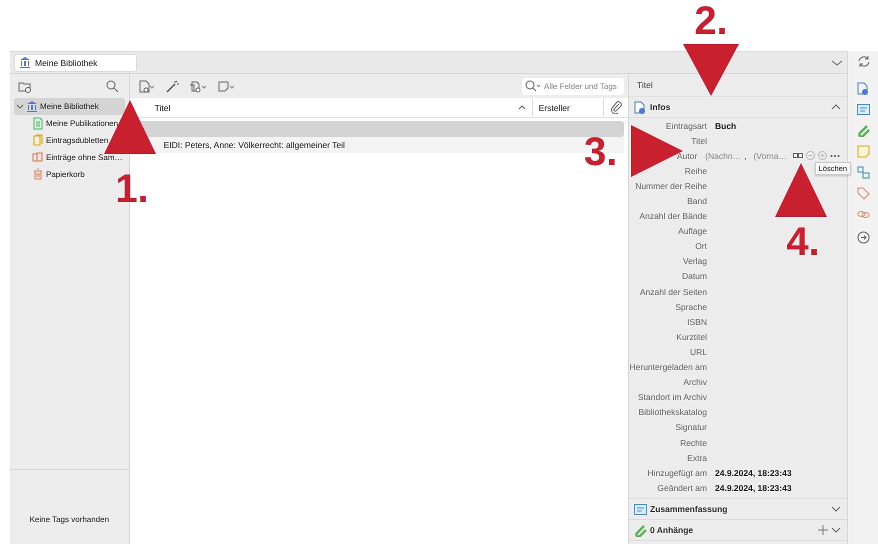  What do you see at coordinates (668, 367) in the screenshot?
I see `field-label: Heruntergeladen am` at bounding box center [668, 367].